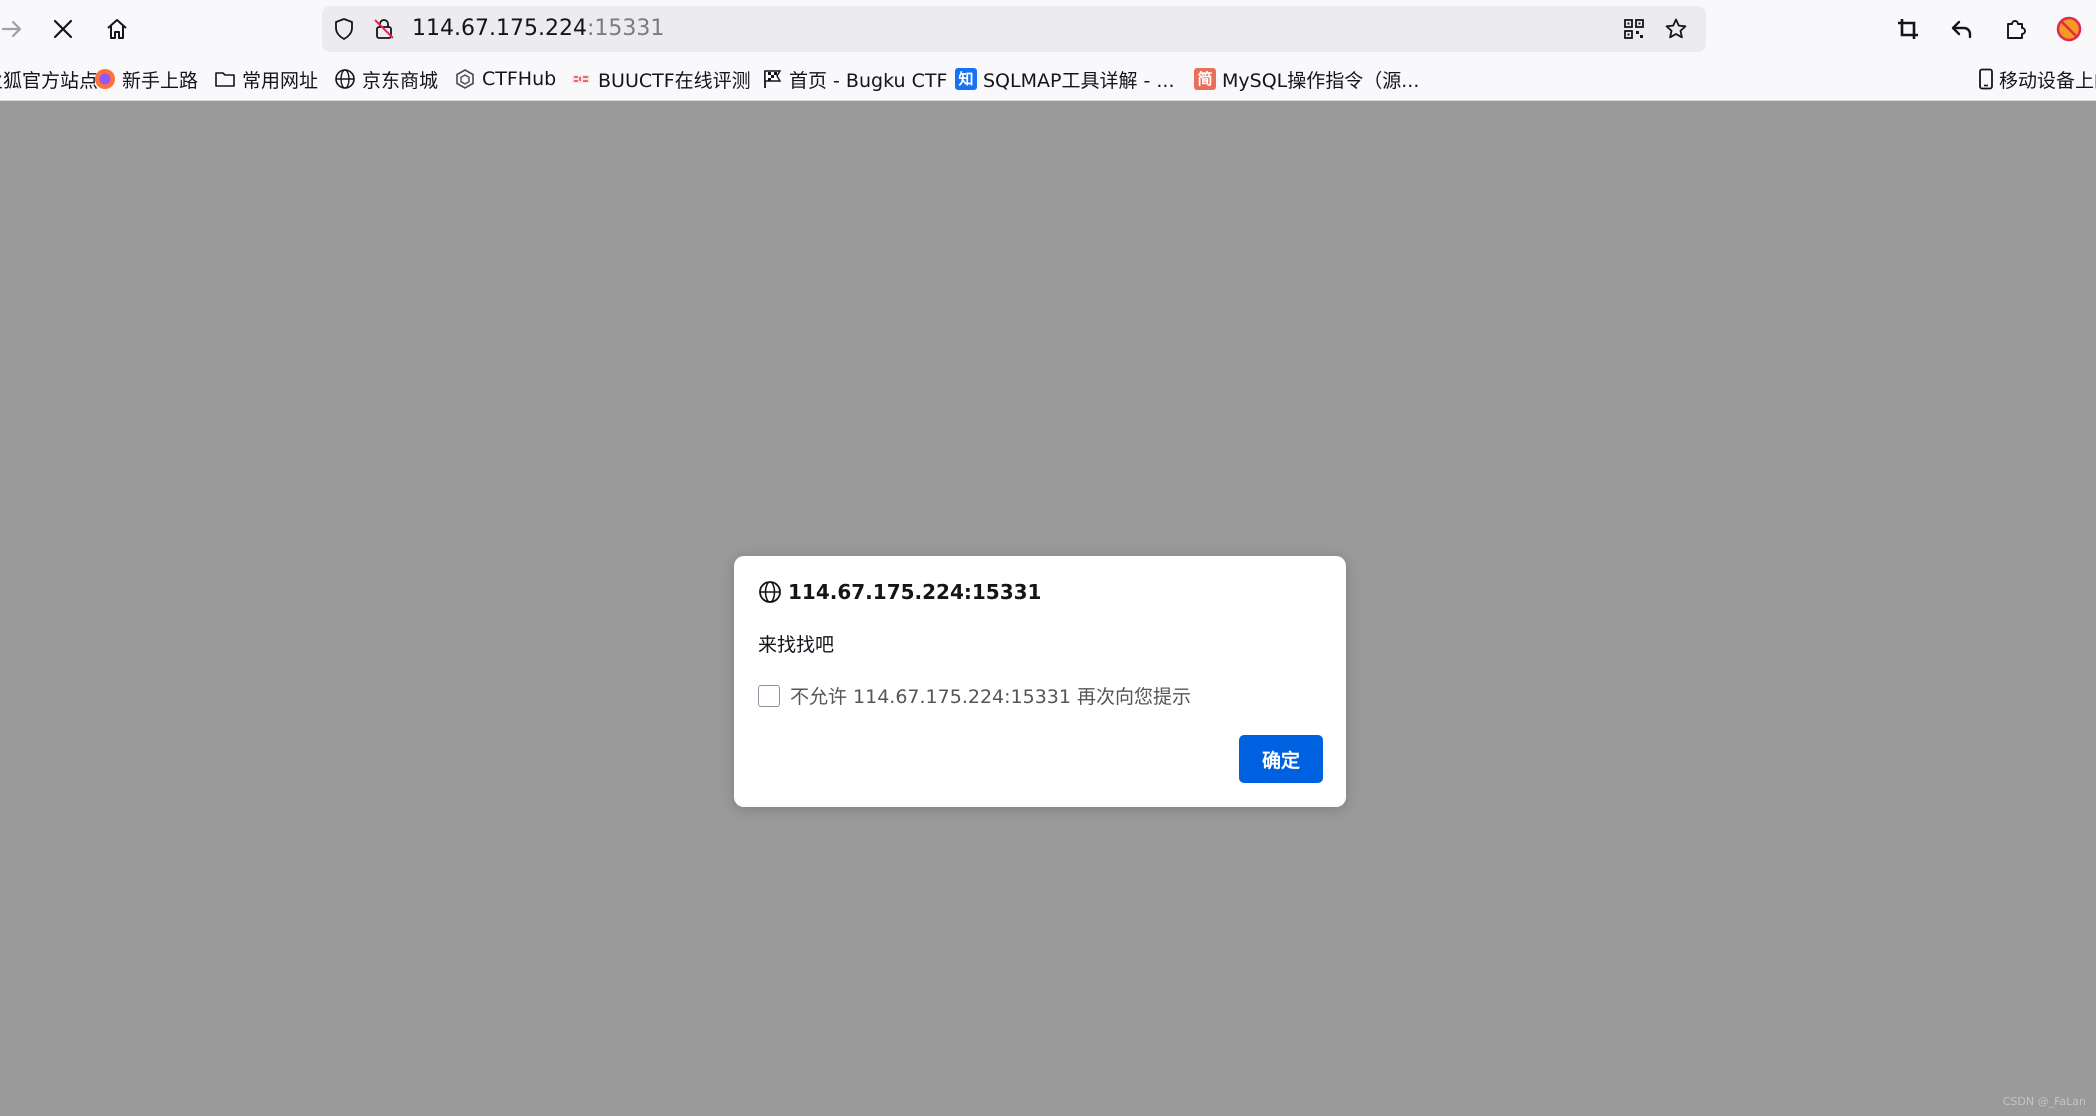 The height and width of the screenshot is (1116, 2096). Describe the element at coordinates (105, 79) in the screenshot. I see `firefox-icon` at that location.